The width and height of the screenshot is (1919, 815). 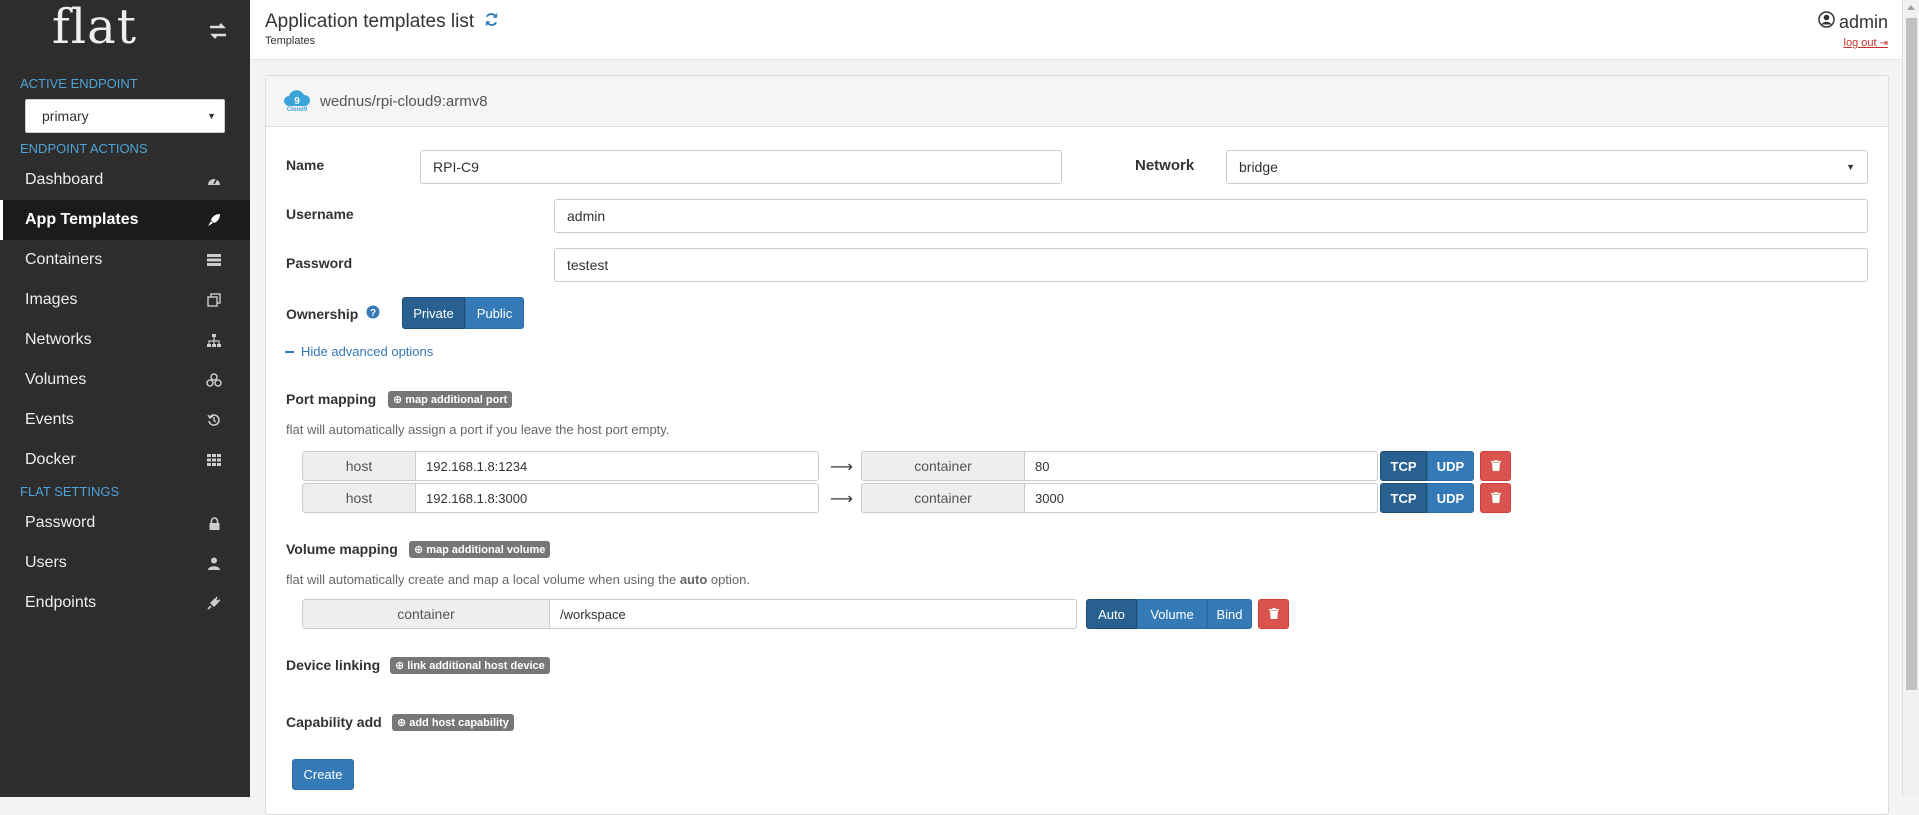 I want to click on rocket-icon, so click(x=214, y=220).